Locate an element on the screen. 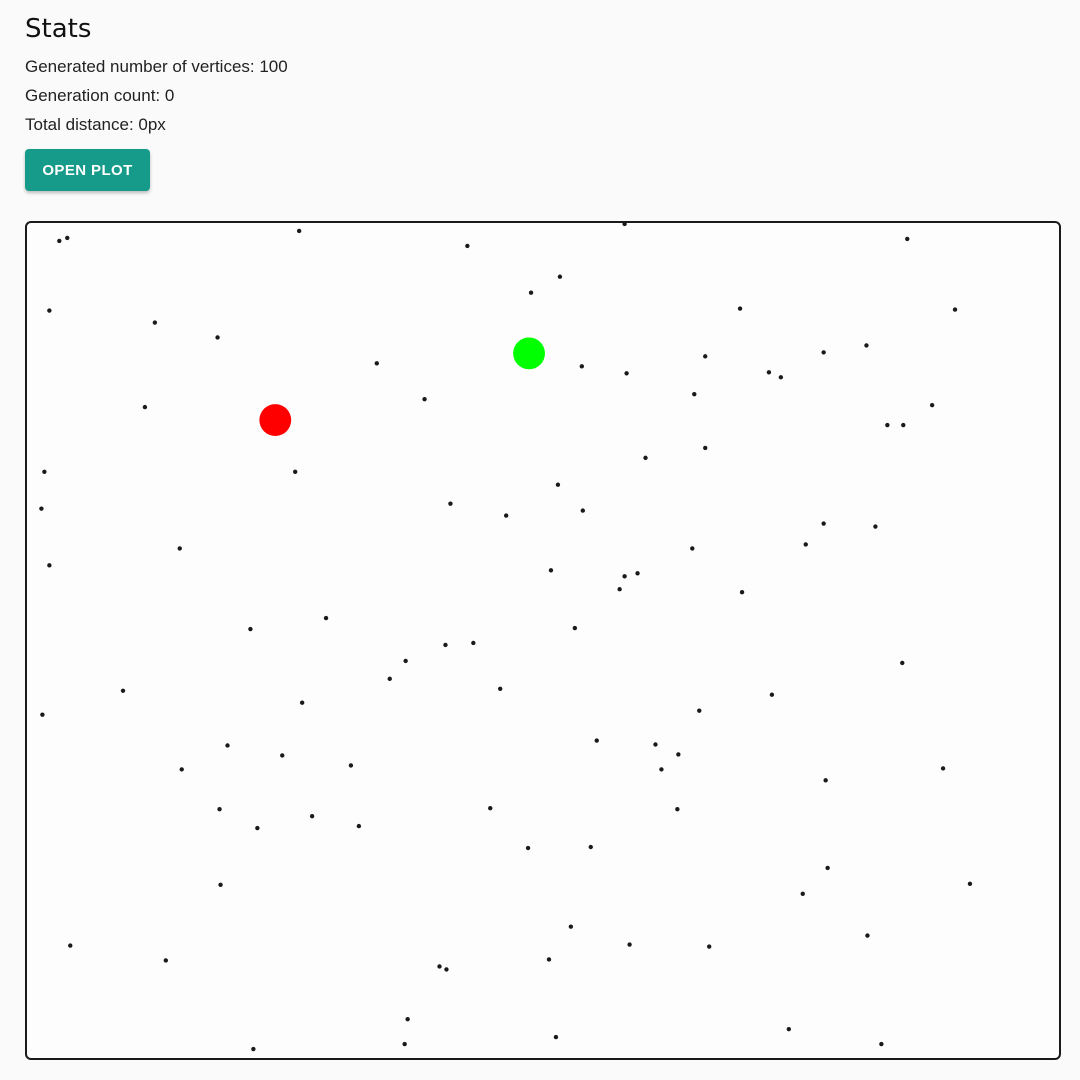 This screenshot has width=1080, height=1080. generation-count-text: Generation count: 0 is located at coordinates (100, 95).